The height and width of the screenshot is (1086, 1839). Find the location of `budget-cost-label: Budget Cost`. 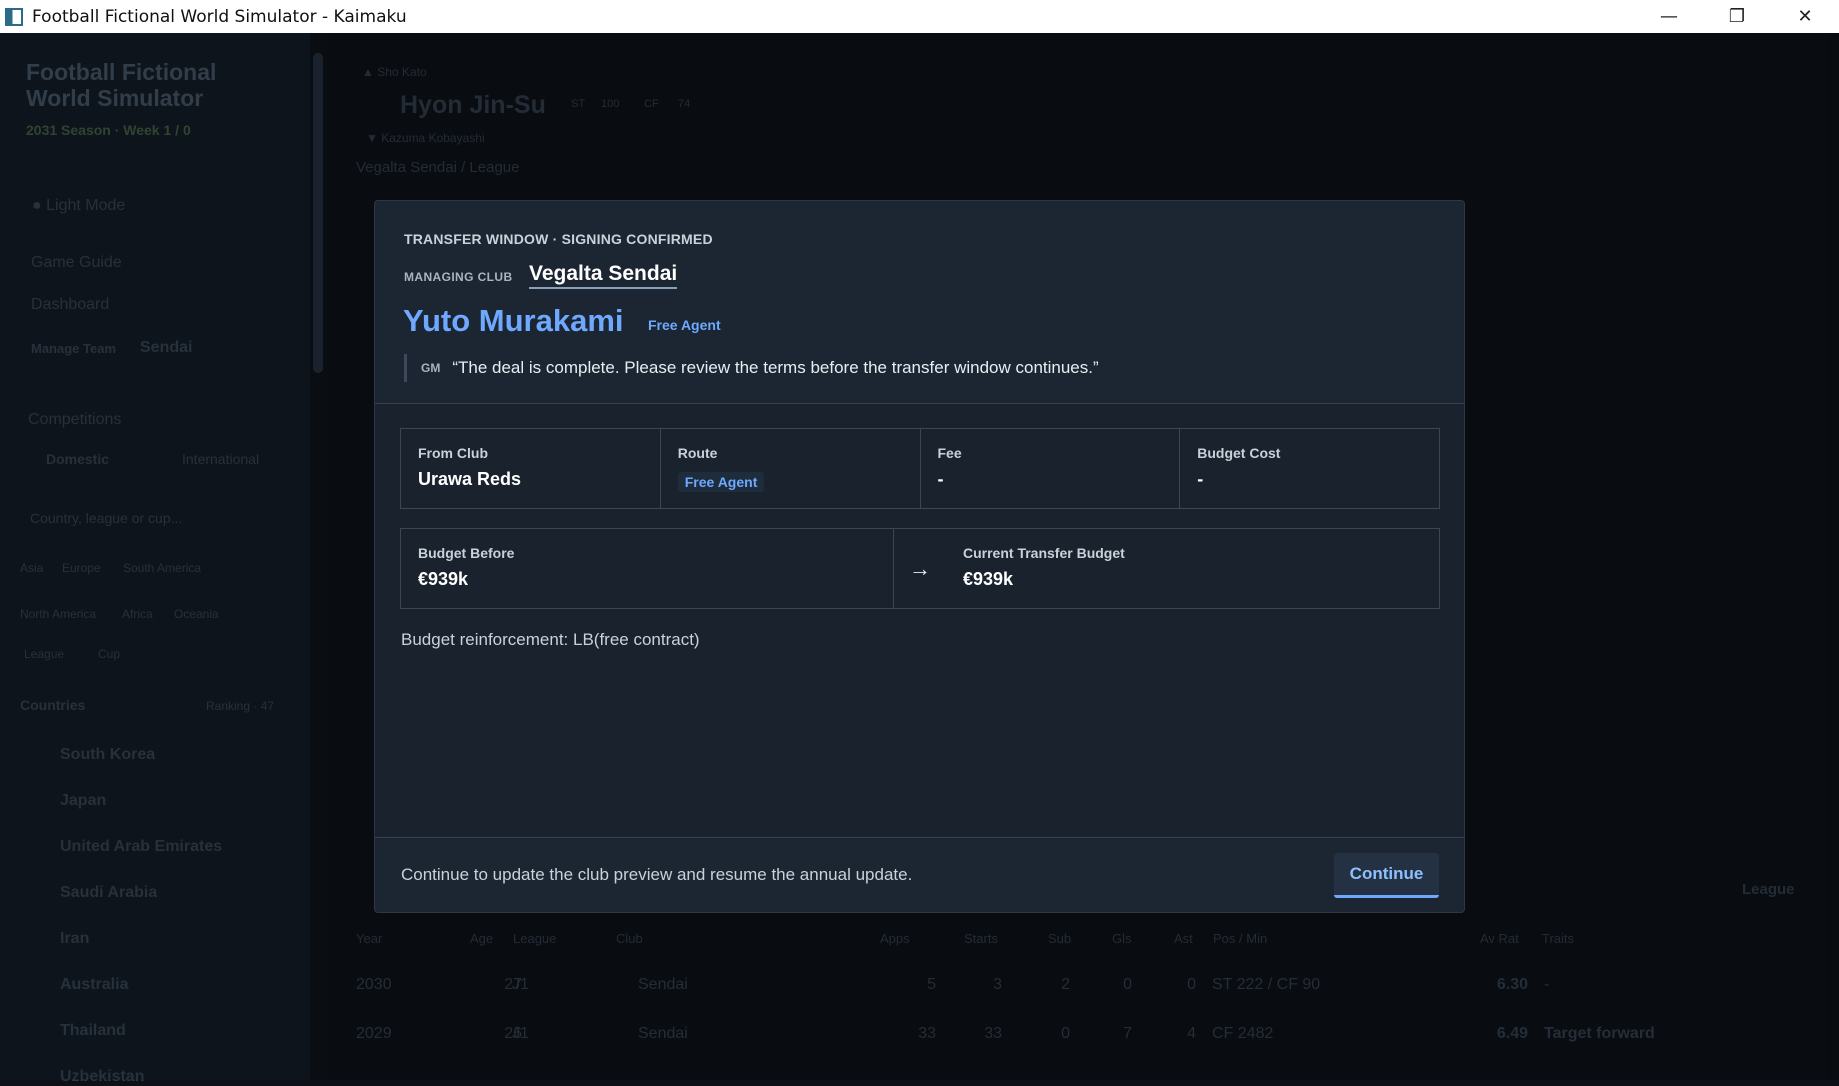

budget-cost-label: Budget Cost is located at coordinates (1239, 453).